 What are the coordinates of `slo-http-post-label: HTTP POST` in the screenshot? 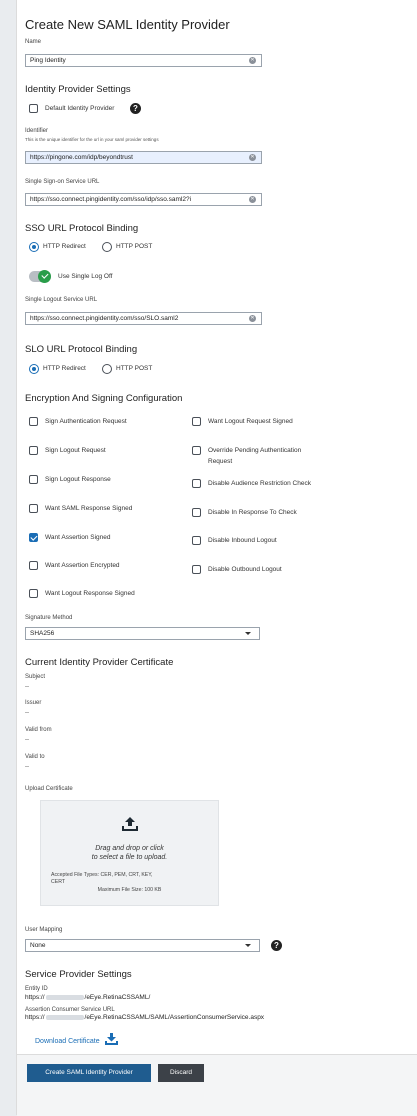 It's located at (134, 368).